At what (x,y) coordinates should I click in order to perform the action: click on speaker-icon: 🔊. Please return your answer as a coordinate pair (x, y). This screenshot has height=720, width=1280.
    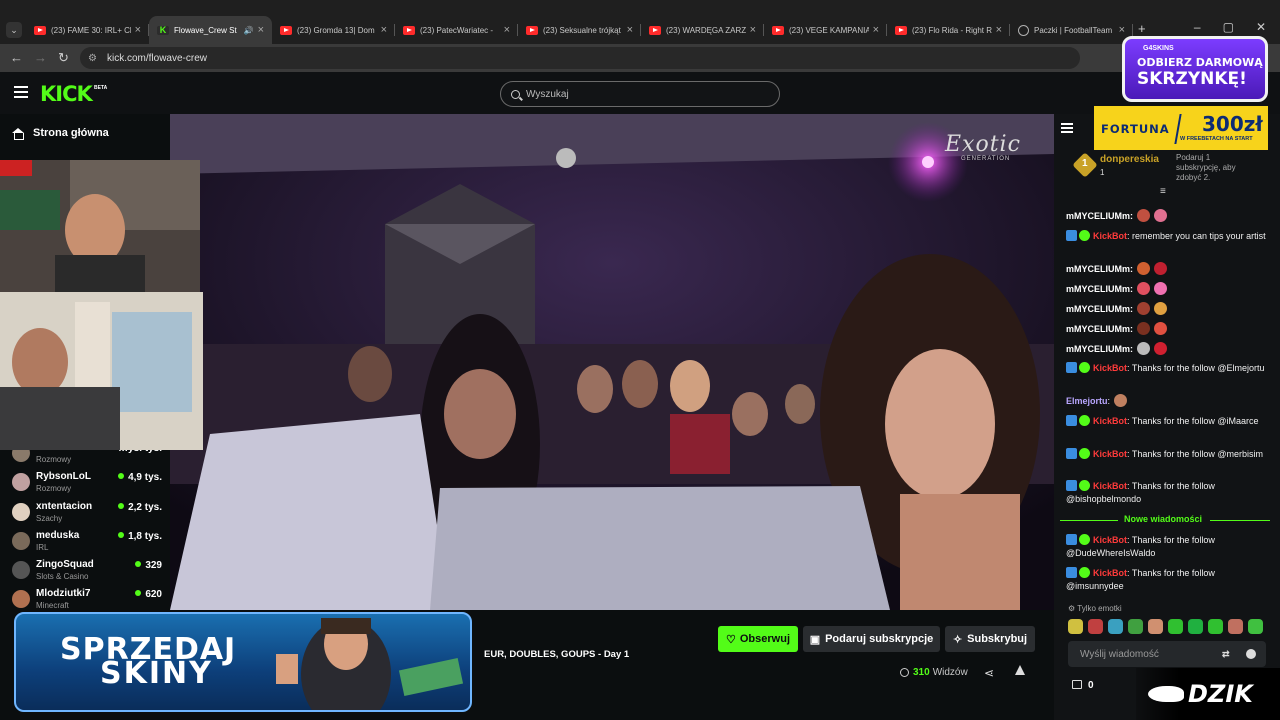
    Looking at the image, I should click on (249, 30).